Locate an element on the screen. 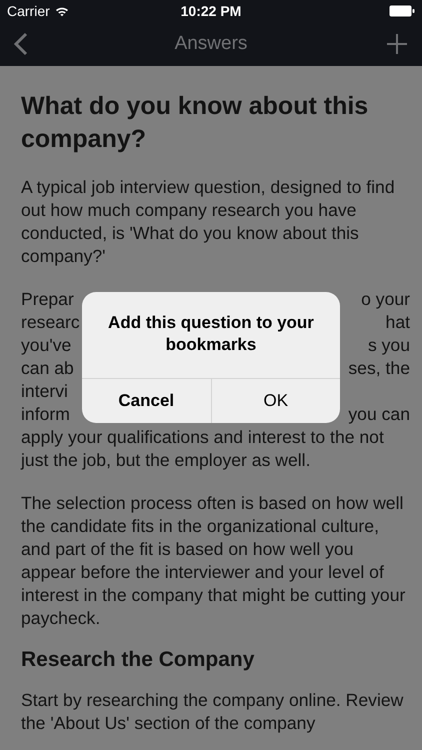 The image size is (422, 750). body-paragraph: Start by researching the company online. Review the 'About Us' section of the company is located at coordinates (212, 712).